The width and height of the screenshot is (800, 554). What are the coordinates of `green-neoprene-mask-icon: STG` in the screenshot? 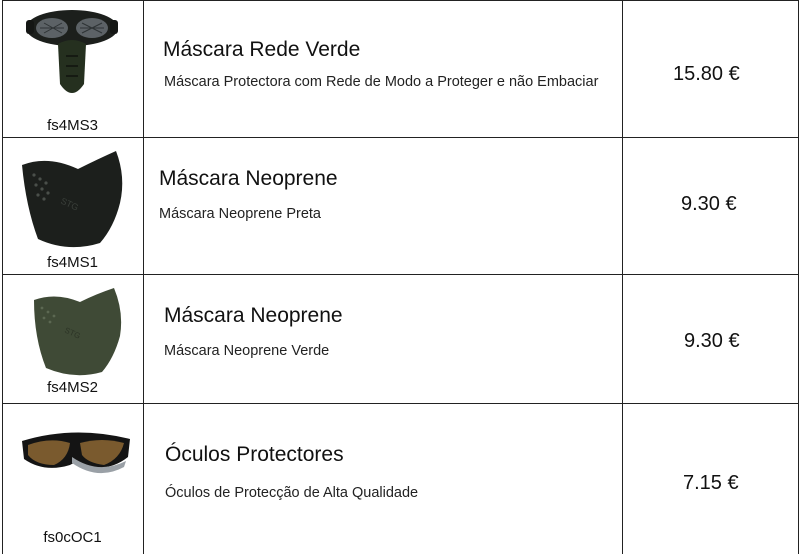 It's located at (78, 332).